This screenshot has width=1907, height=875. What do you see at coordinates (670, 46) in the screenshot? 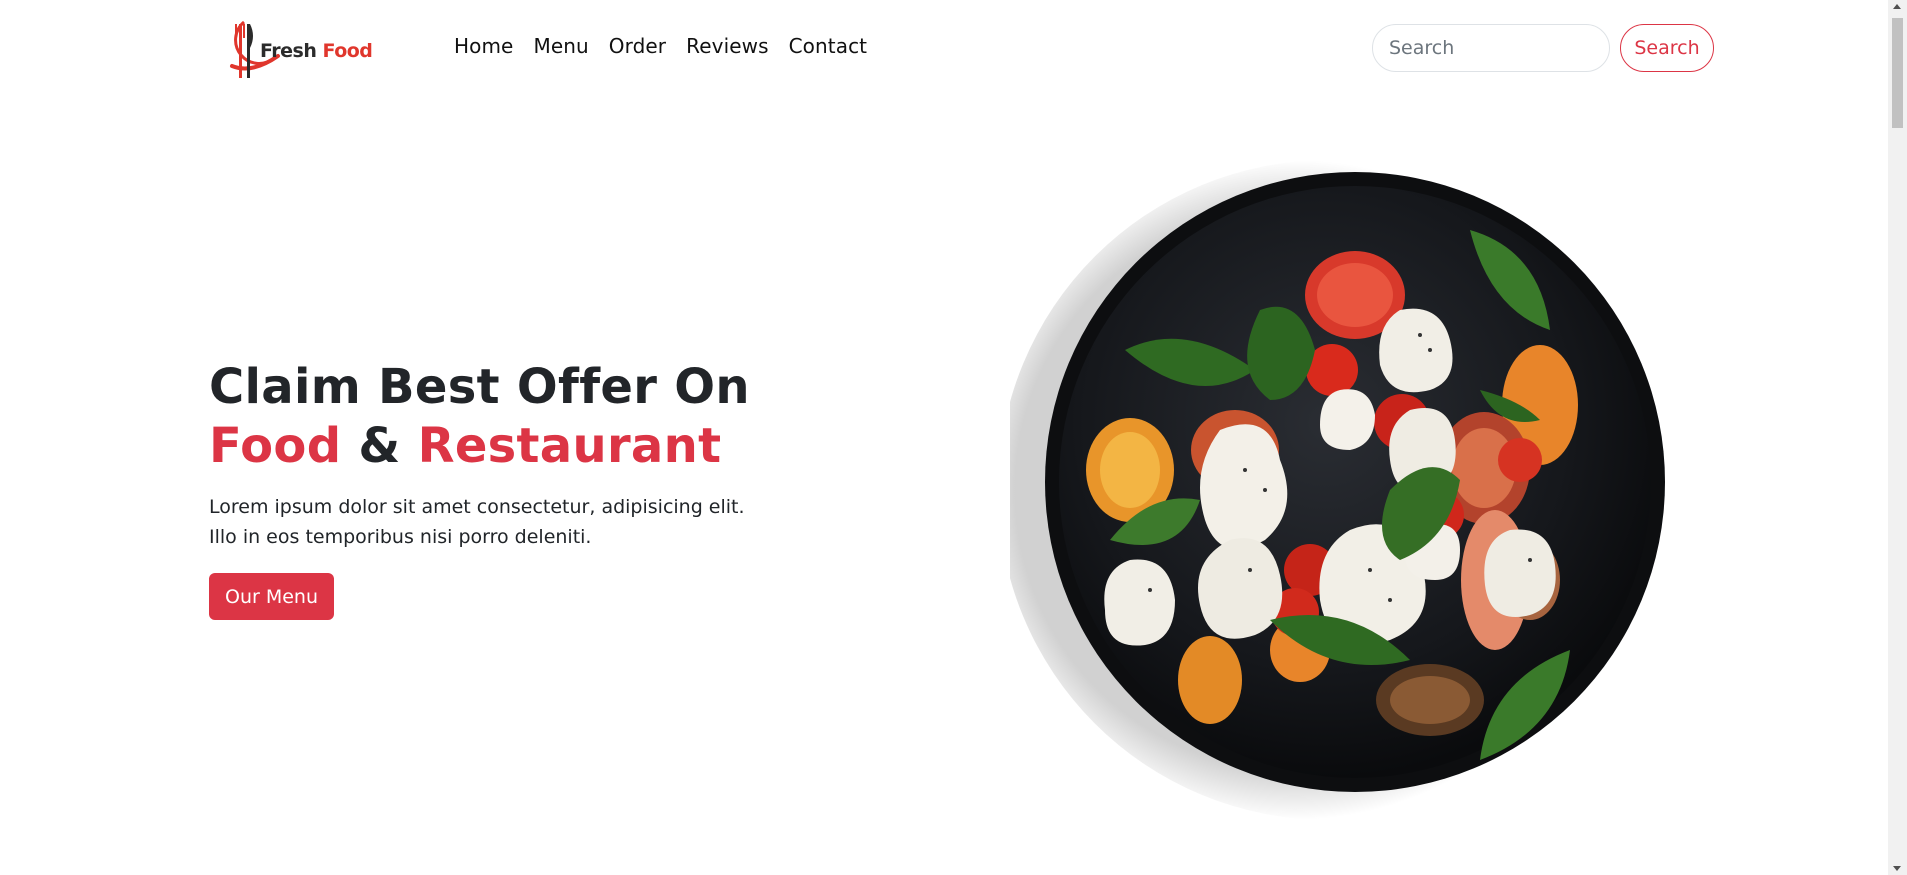
I see `main-nav: Home Menu Order Reviews Contact` at bounding box center [670, 46].